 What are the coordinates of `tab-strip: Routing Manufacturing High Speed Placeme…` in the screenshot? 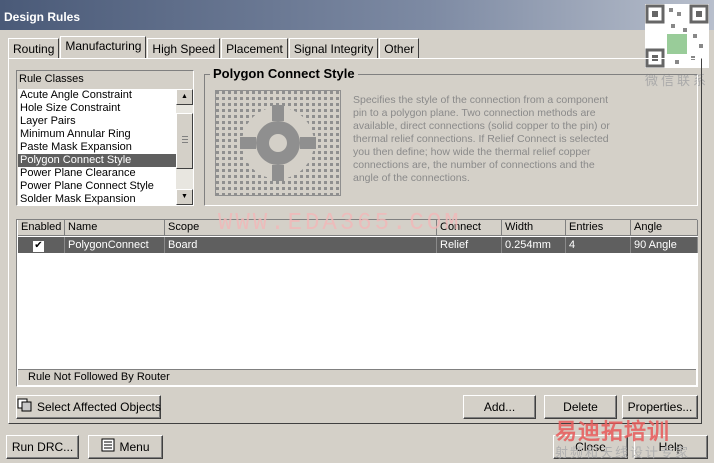 It's located at (214, 47).